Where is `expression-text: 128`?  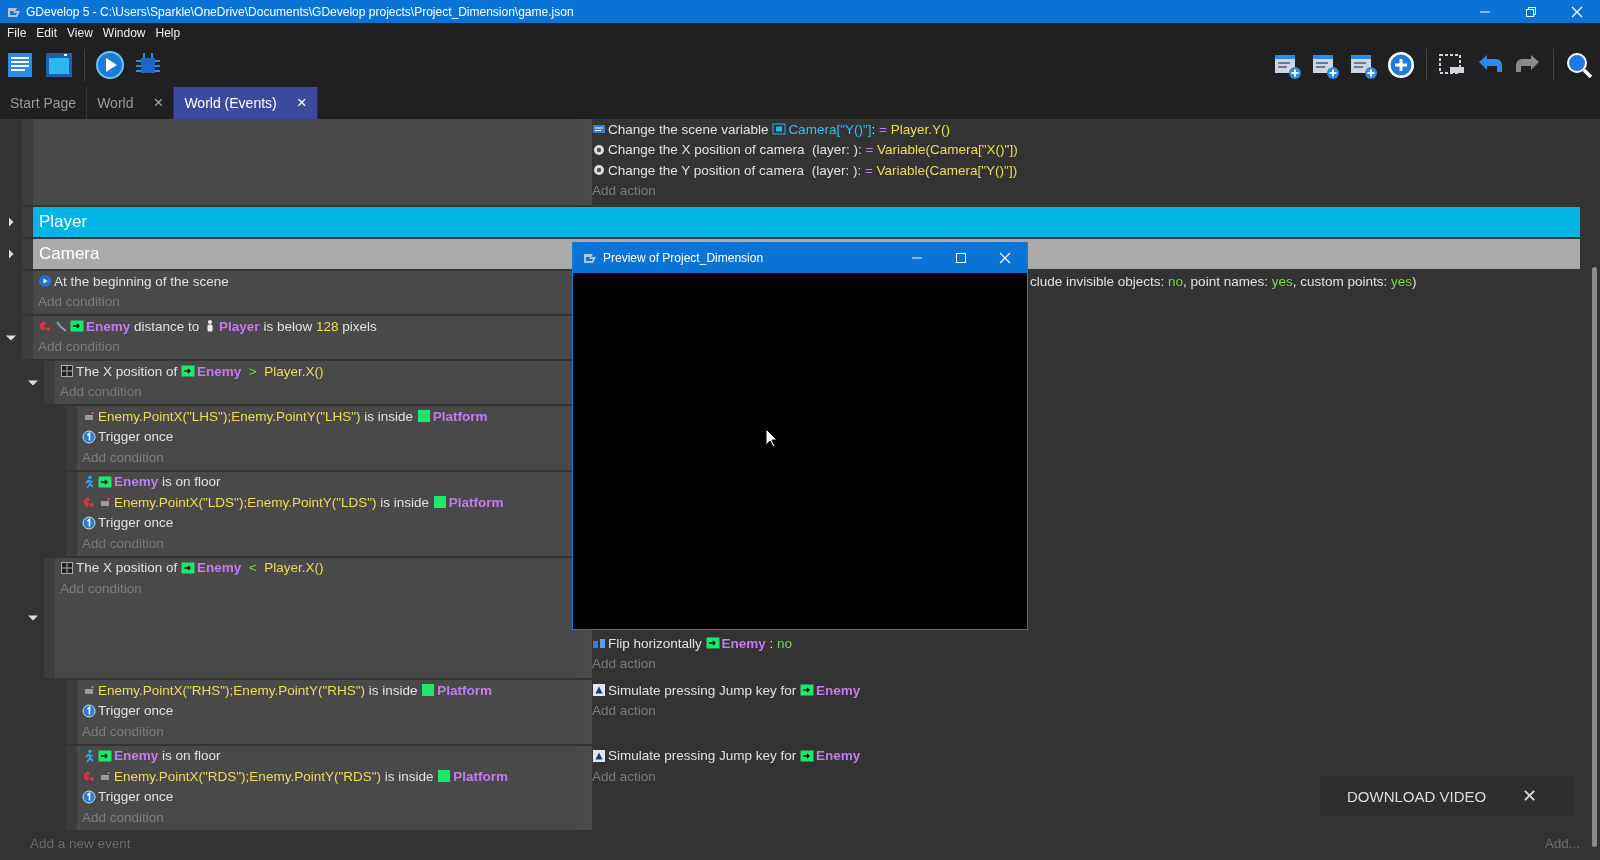
expression-text: 128 is located at coordinates (327, 326).